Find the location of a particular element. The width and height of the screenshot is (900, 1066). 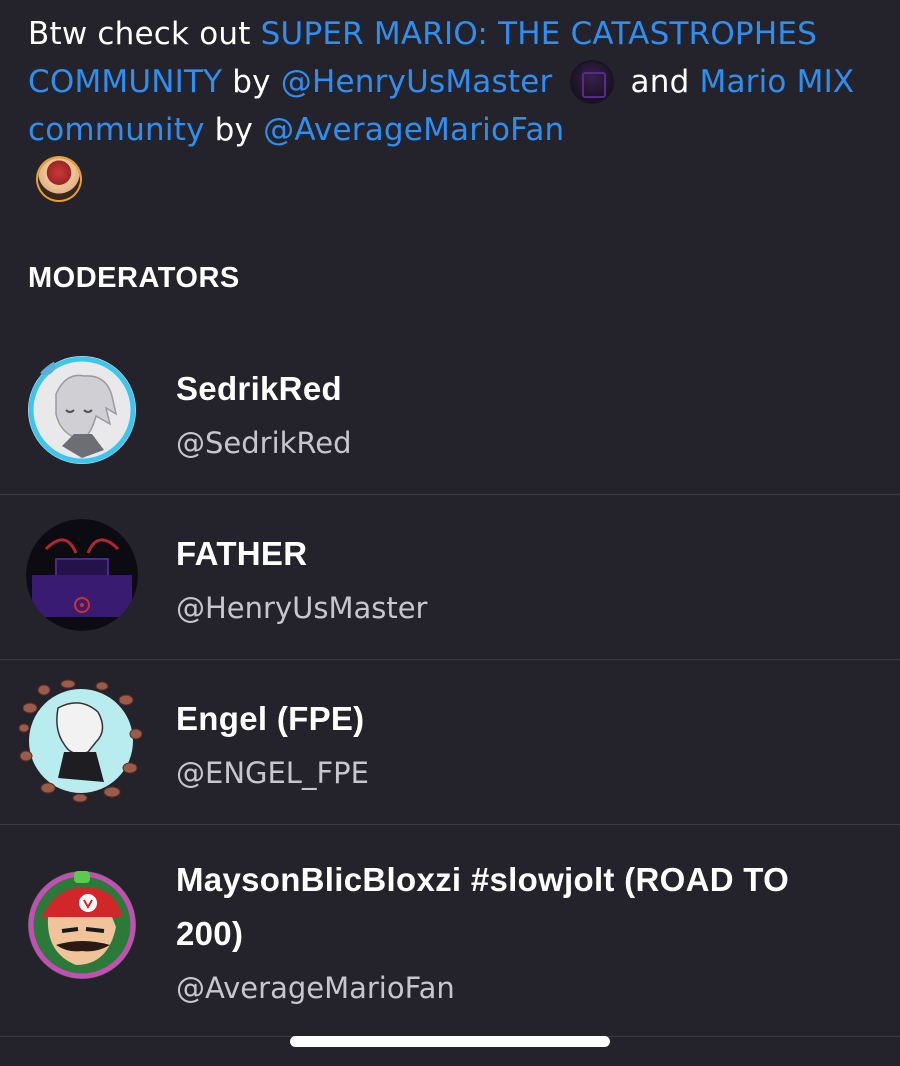

moderator-name: SedrikRed is located at coordinates (259, 388).